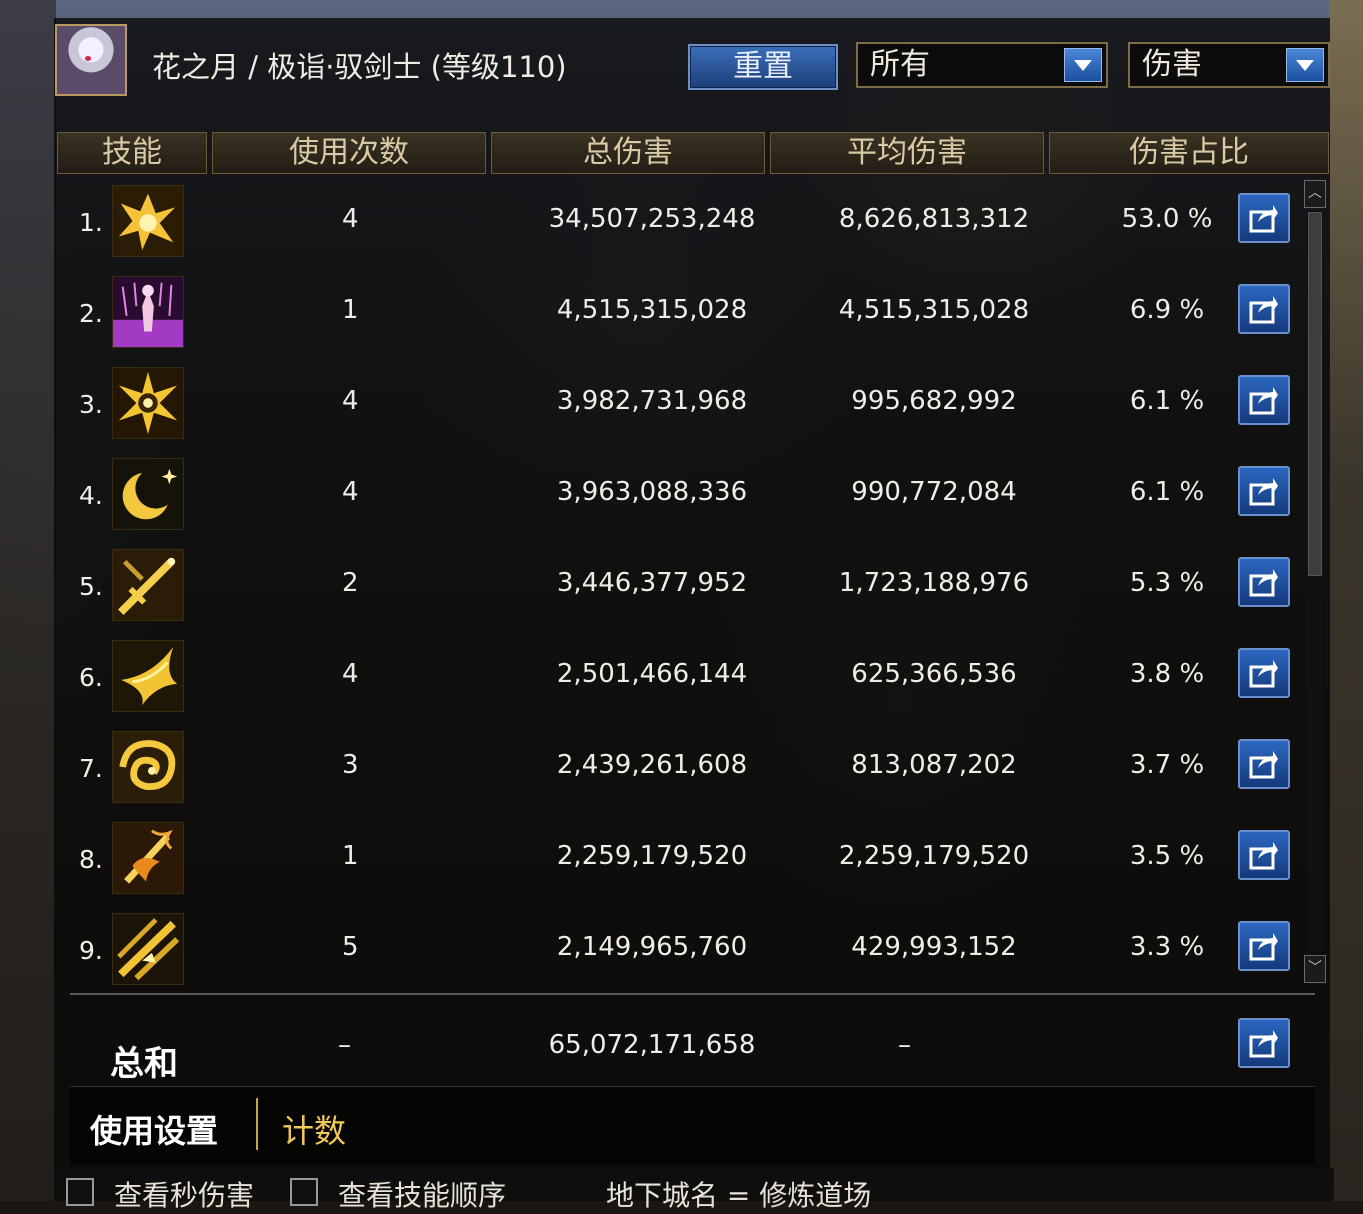 The height and width of the screenshot is (1214, 1363). What do you see at coordinates (91, 404) in the screenshot?
I see `rank-label: 3.` at bounding box center [91, 404].